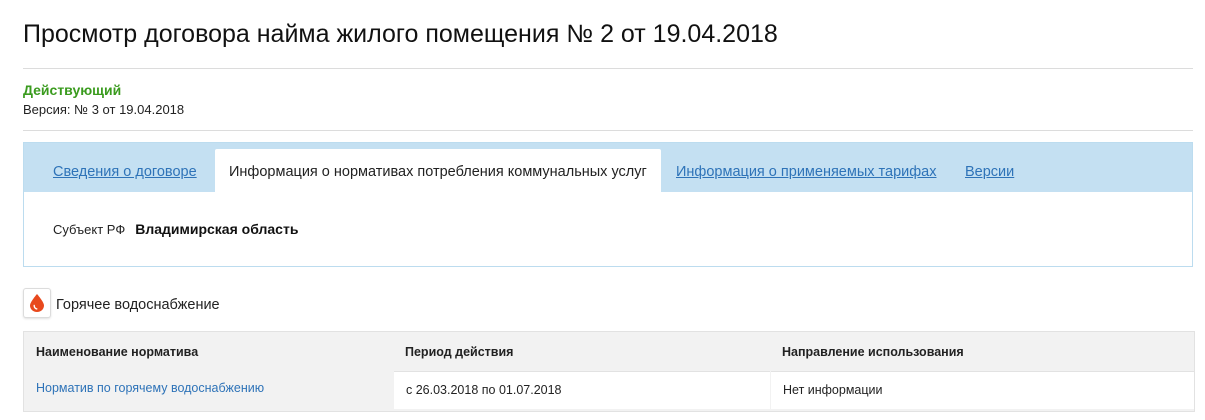  What do you see at coordinates (989, 170) in the screenshot?
I see `tab-versions: Версии` at bounding box center [989, 170].